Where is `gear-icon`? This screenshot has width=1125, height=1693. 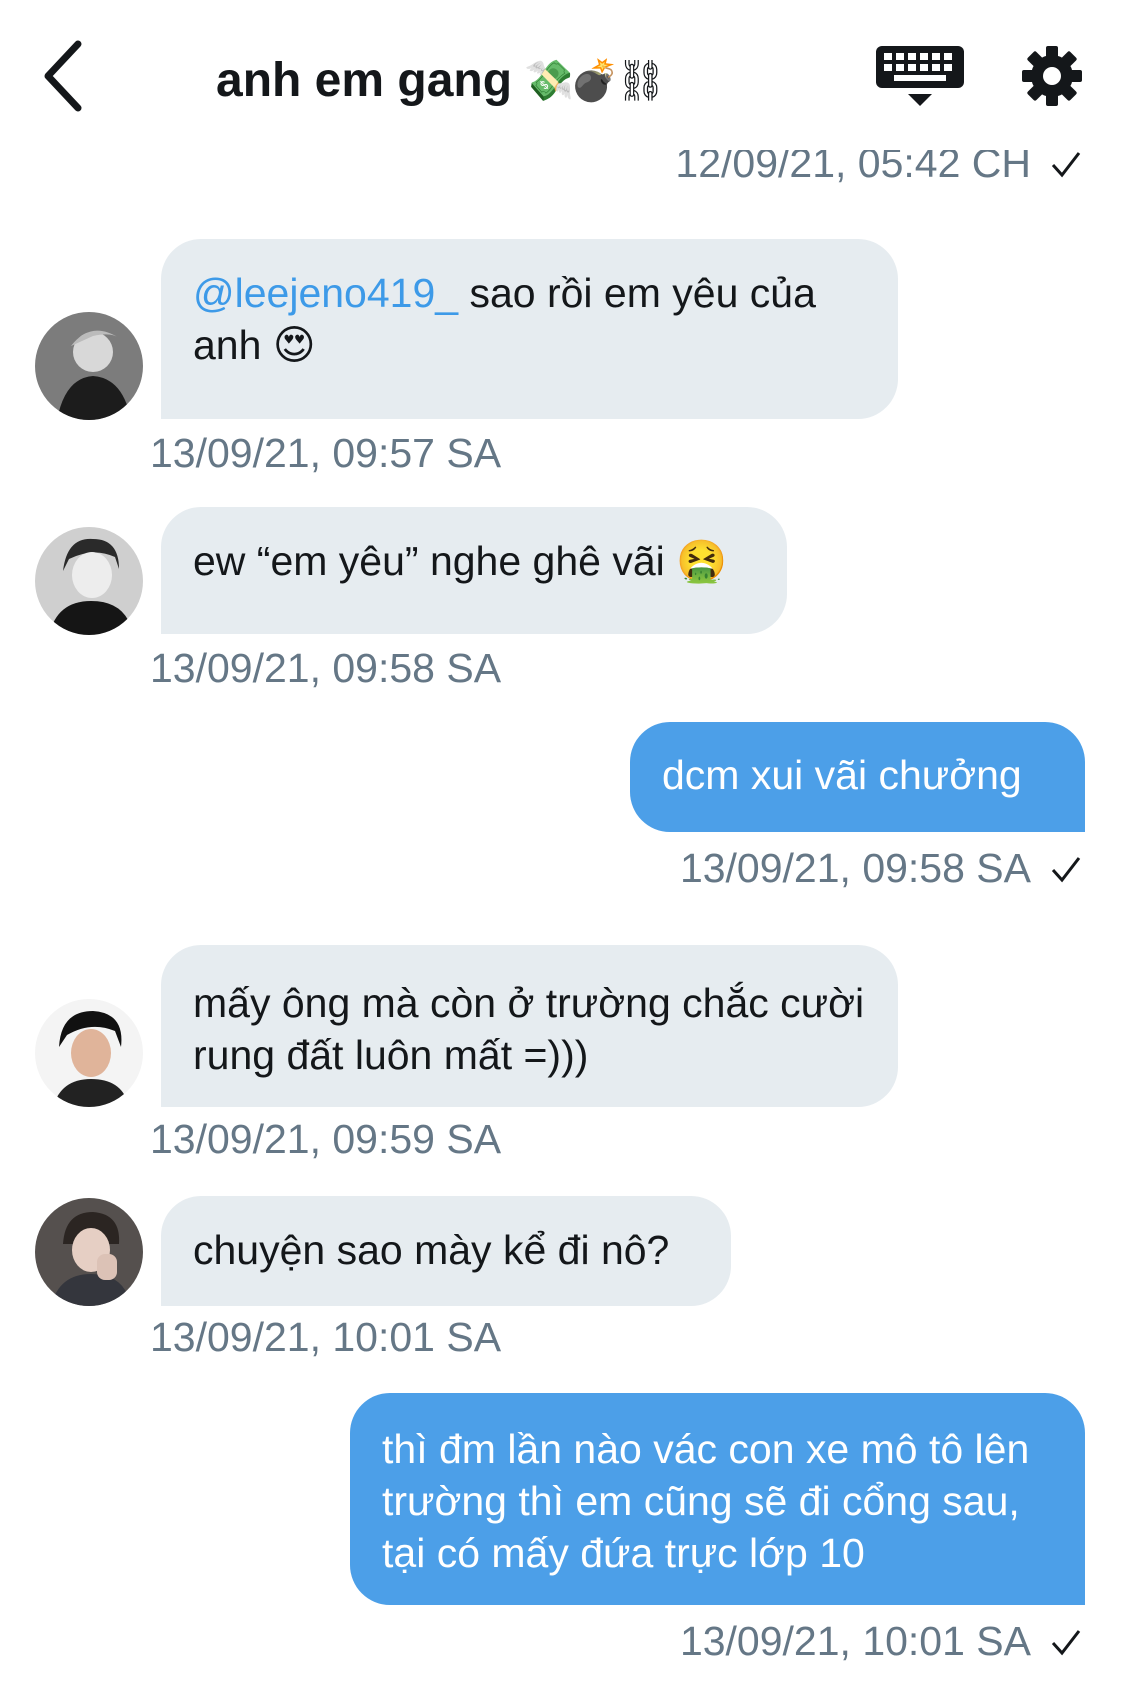 gear-icon is located at coordinates (1052, 76).